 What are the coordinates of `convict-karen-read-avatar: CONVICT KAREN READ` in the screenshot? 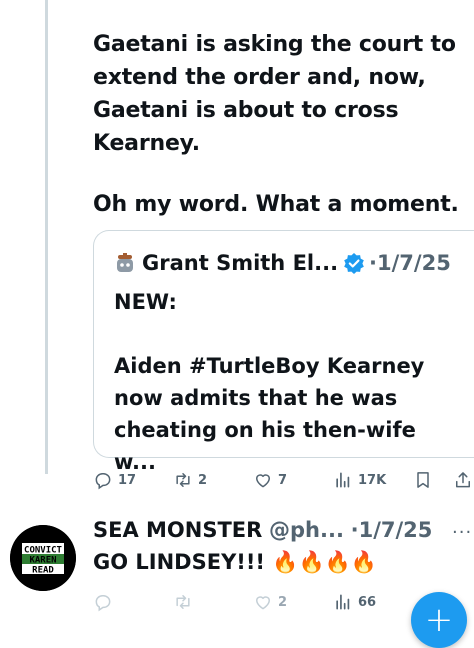 It's located at (43, 558).